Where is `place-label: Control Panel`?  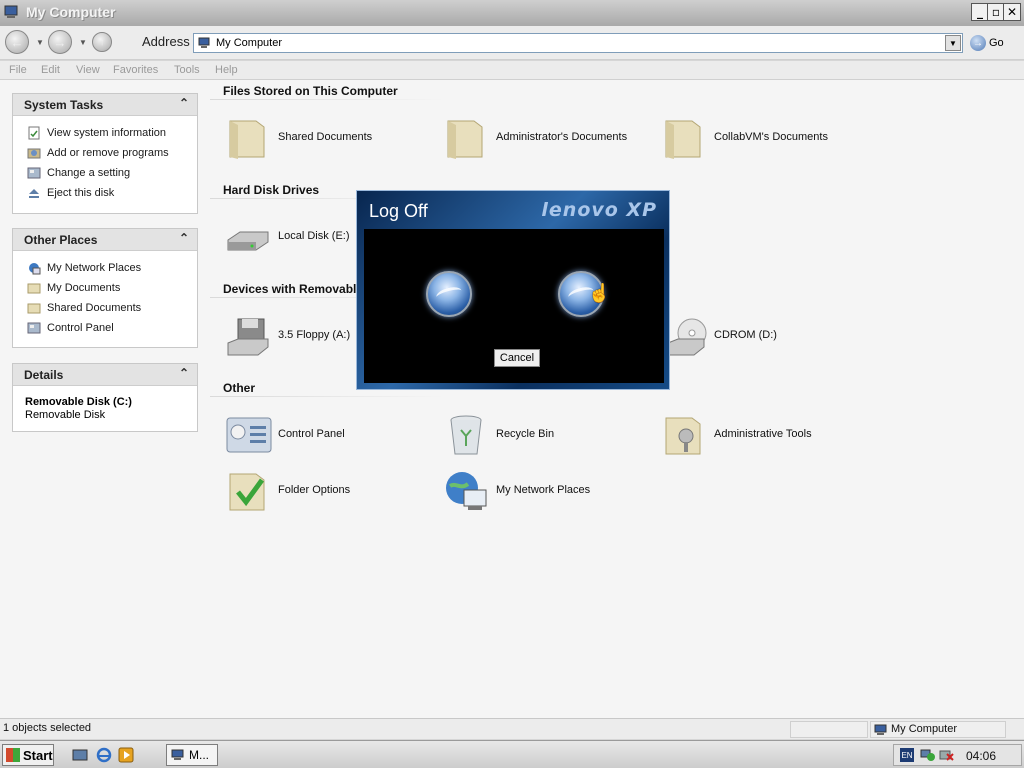 place-label: Control Panel is located at coordinates (80, 328).